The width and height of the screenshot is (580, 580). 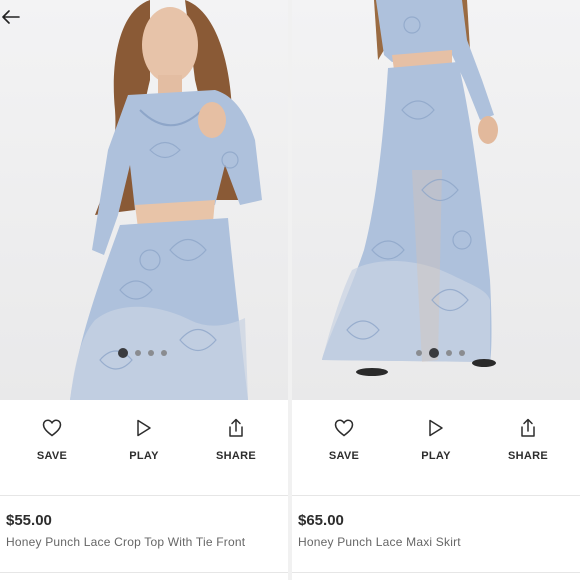 I want to click on arrow-left-icon, so click(x=11, y=17).